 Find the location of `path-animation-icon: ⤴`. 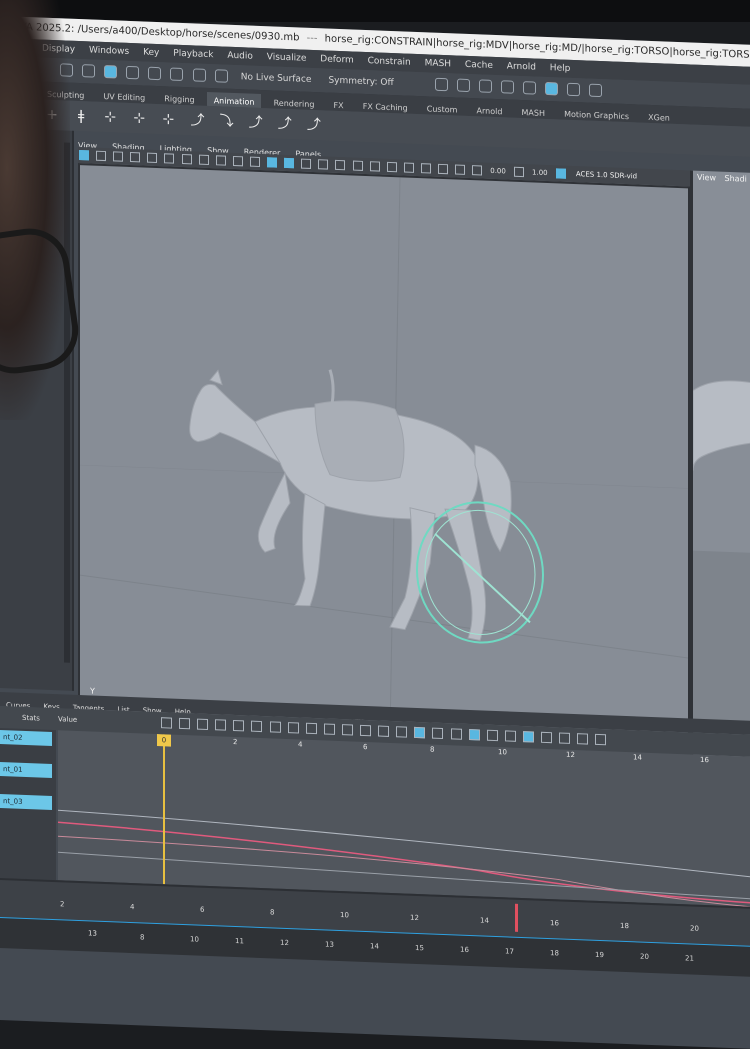

path-animation-icon: ⤴ is located at coordinates (256, 122).